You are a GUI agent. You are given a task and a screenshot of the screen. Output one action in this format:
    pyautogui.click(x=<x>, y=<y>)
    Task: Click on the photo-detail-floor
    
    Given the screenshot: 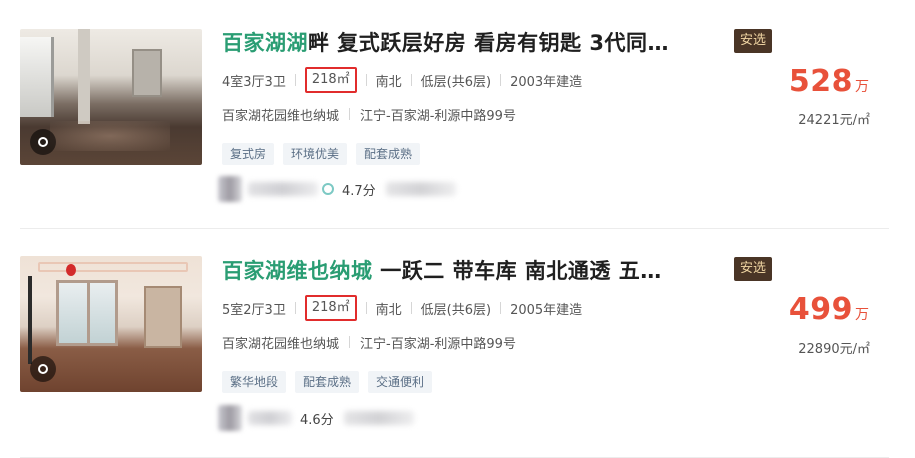 What is the action you would take?
    pyautogui.click(x=110, y=136)
    